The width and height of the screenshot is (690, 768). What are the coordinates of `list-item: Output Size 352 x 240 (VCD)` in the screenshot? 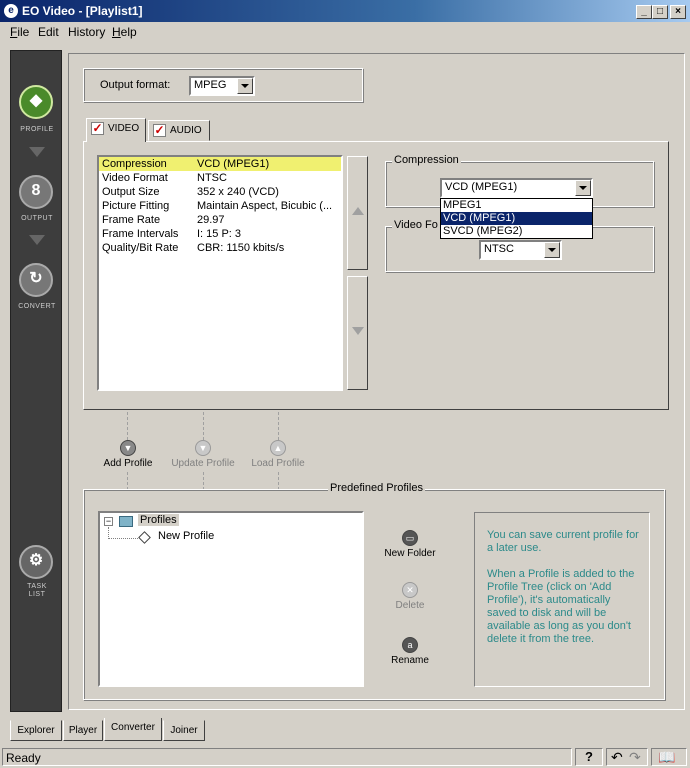 It's located at (220, 192).